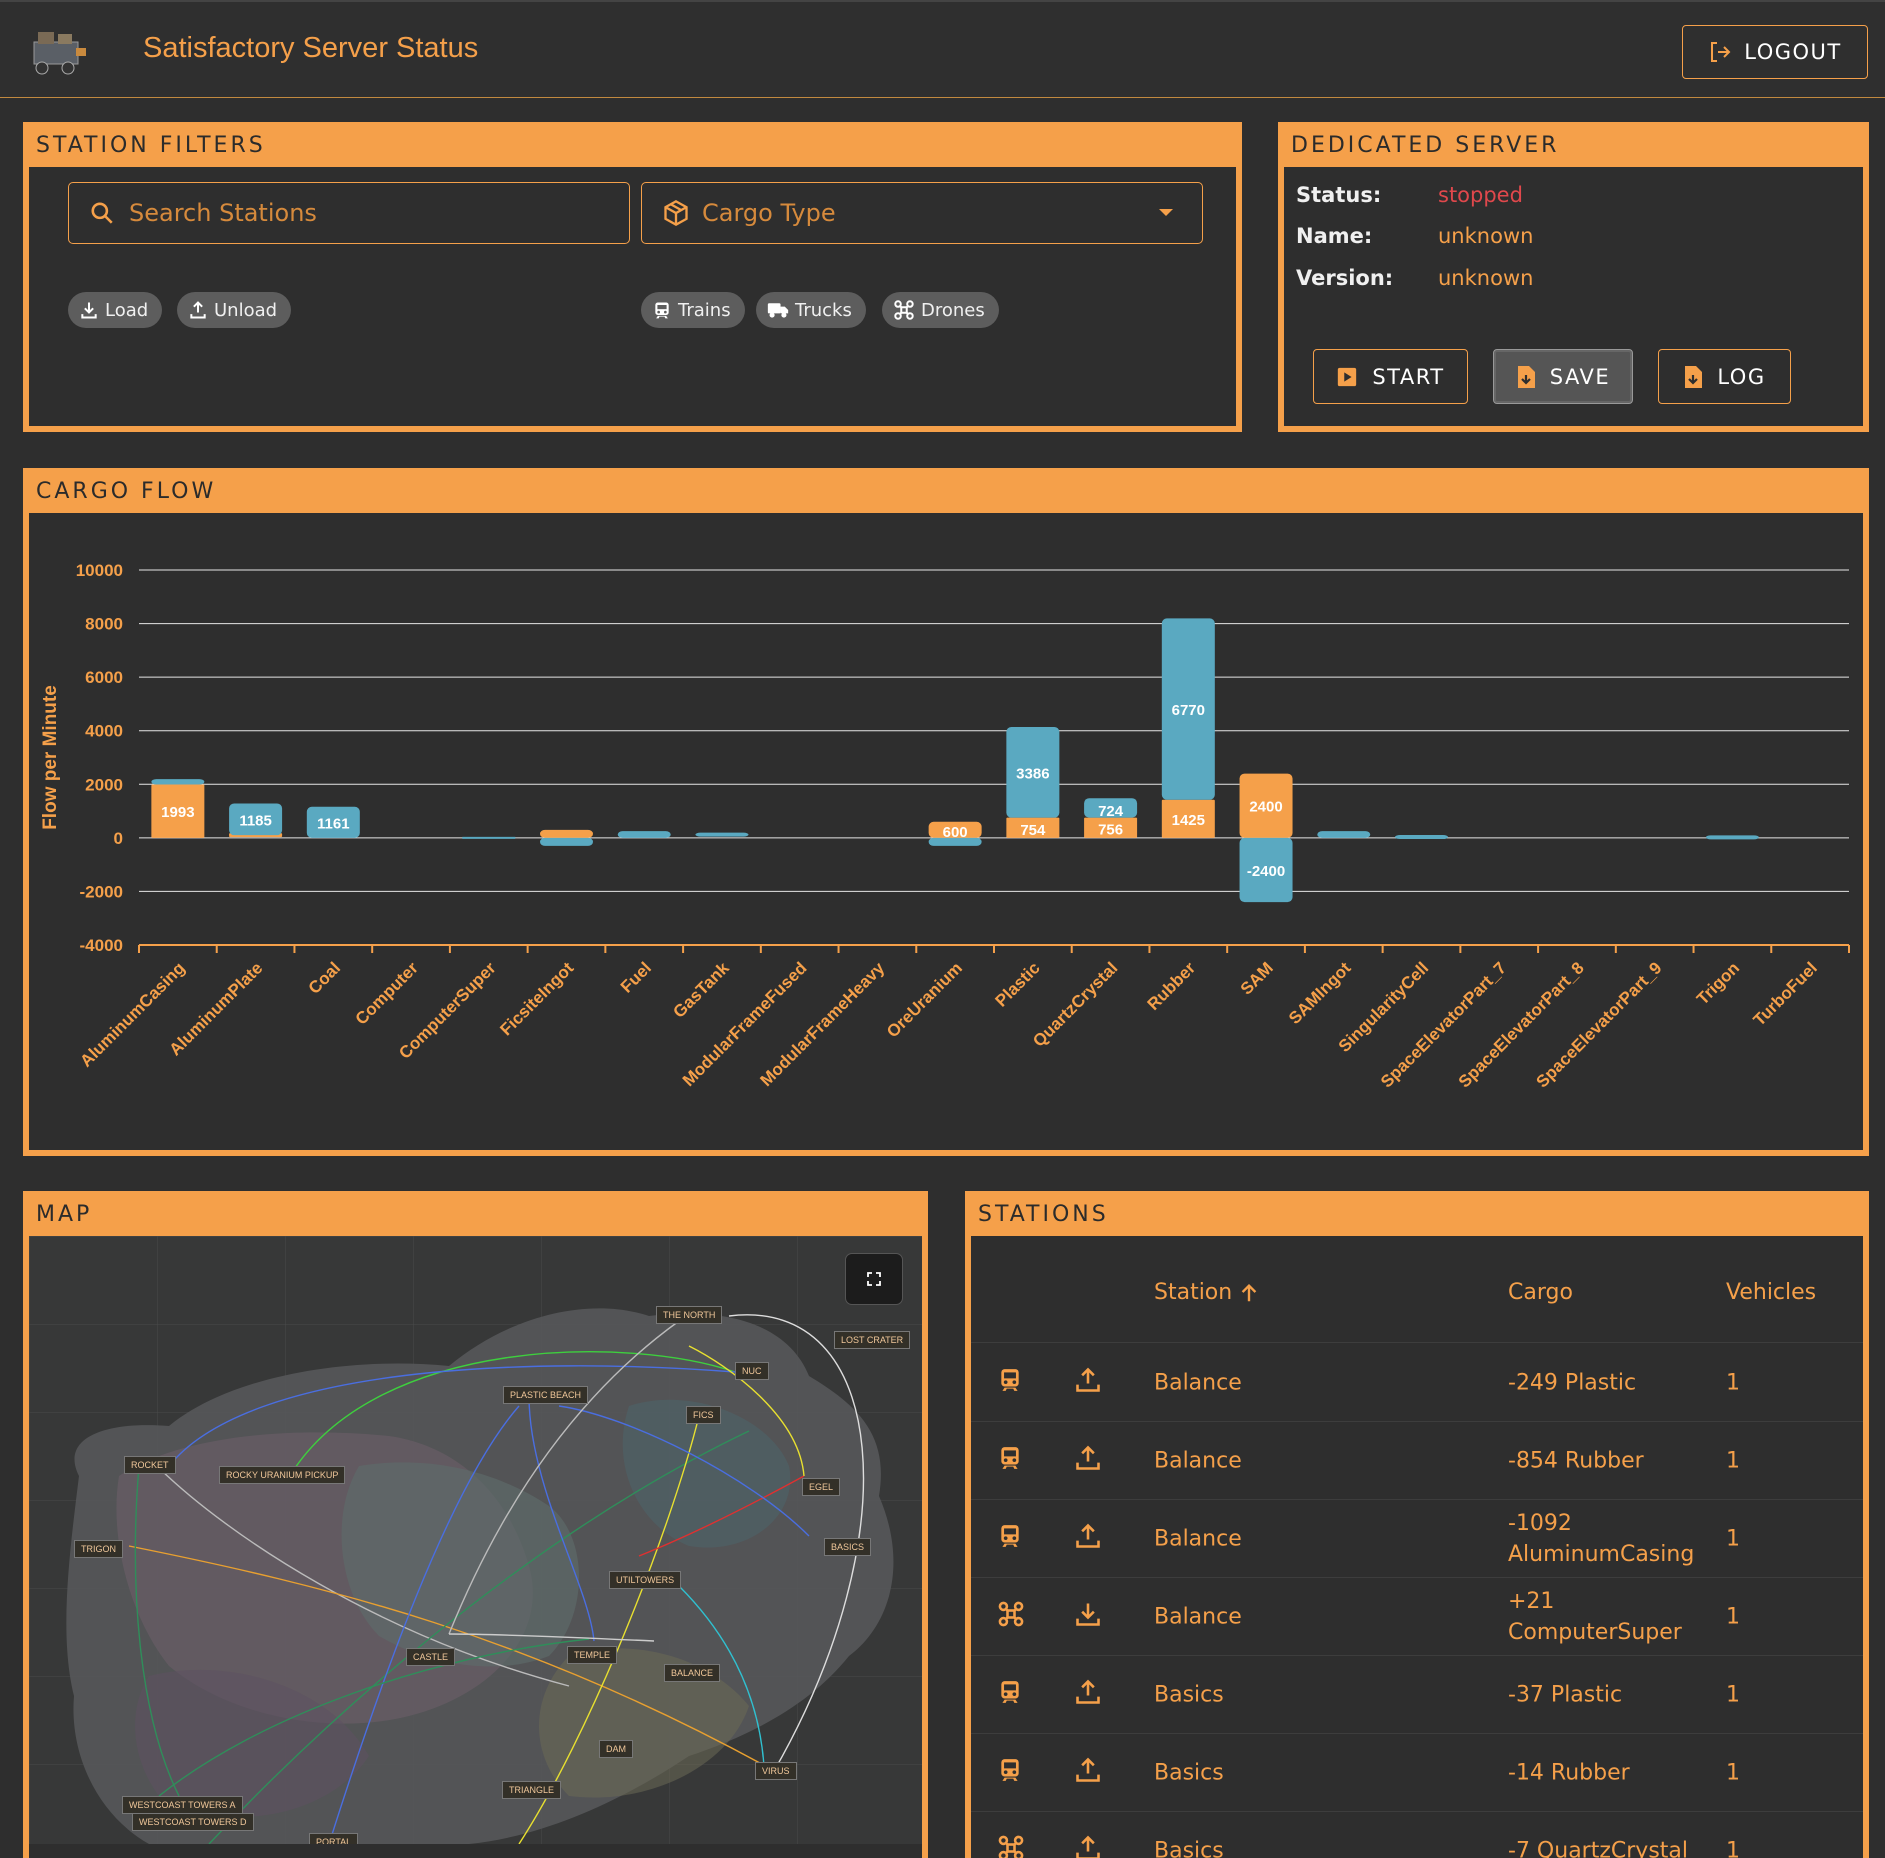  I want to click on data-label: 1993, so click(177, 812).